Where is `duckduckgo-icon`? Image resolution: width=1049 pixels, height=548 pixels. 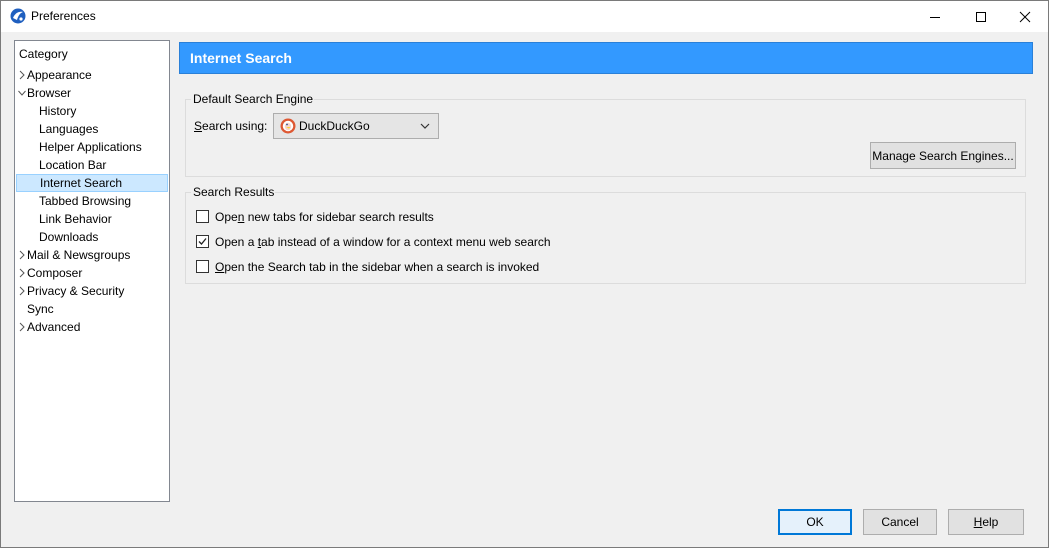
duckduckgo-icon is located at coordinates (288, 126).